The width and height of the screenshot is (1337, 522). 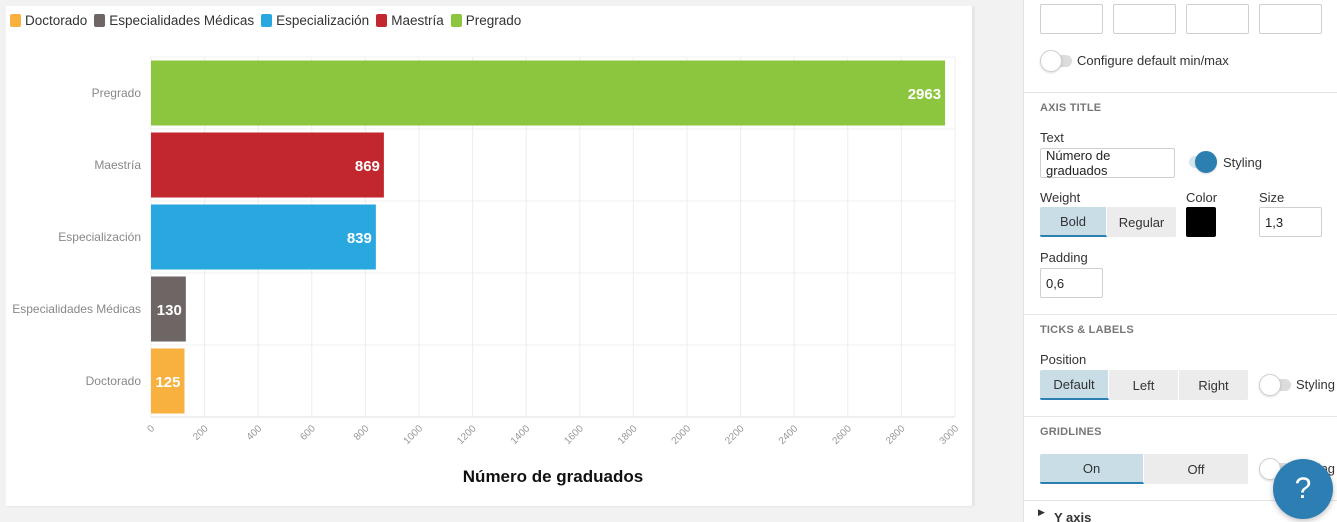 What do you see at coordinates (167, 382) in the screenshot?
I see `data-label: 125` at bounding box center [167, 382].